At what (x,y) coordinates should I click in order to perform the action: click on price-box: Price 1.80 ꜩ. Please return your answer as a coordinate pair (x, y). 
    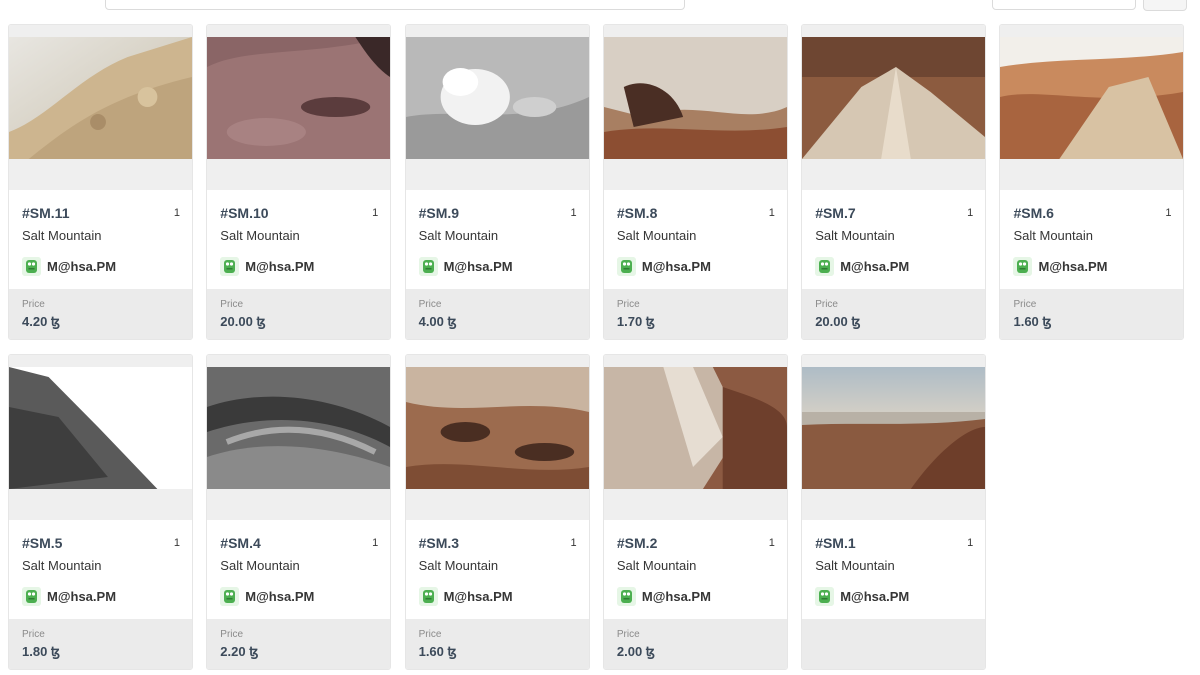
    Looking at the image, I should click on (100, 644).